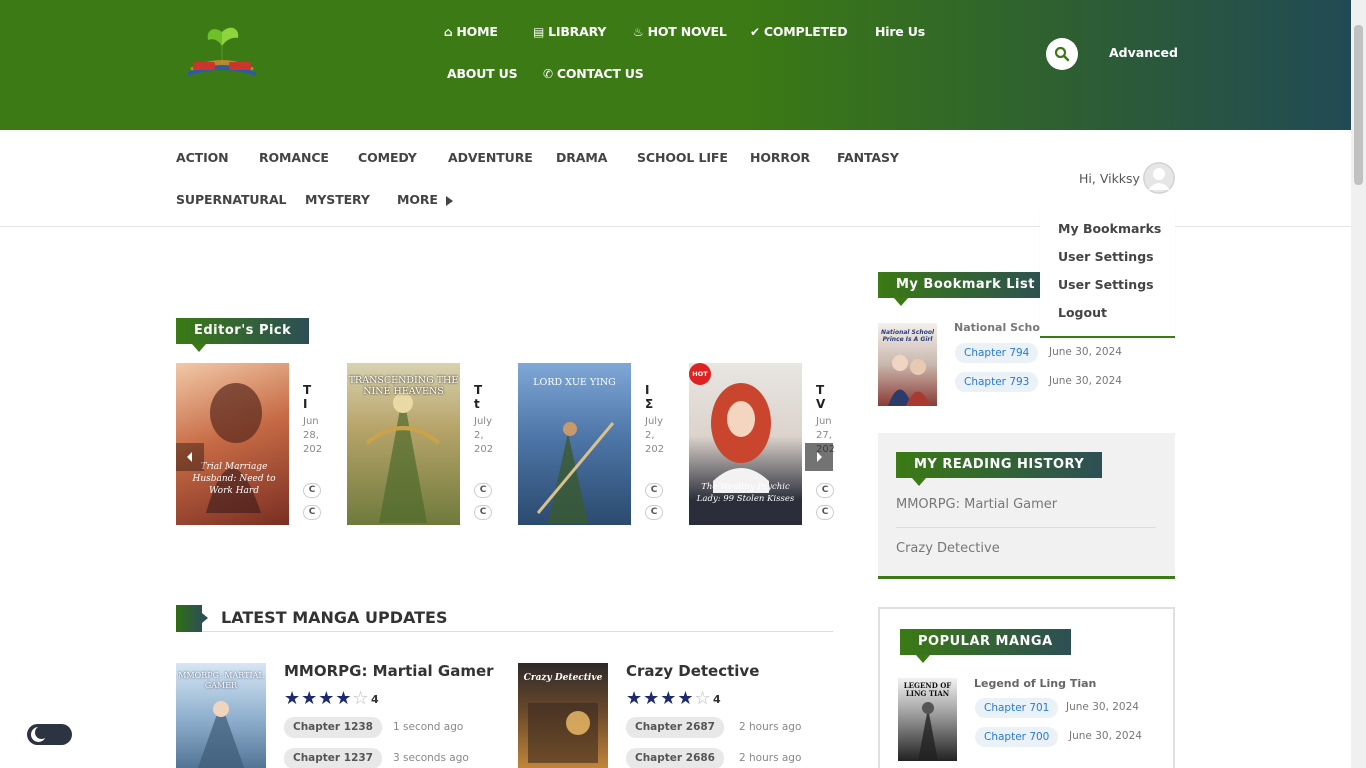  What do you see at coordinates (337, 199) in the screenshot?
I see `genre-mystery: MYSTERY` at bounding box center [337, 199].